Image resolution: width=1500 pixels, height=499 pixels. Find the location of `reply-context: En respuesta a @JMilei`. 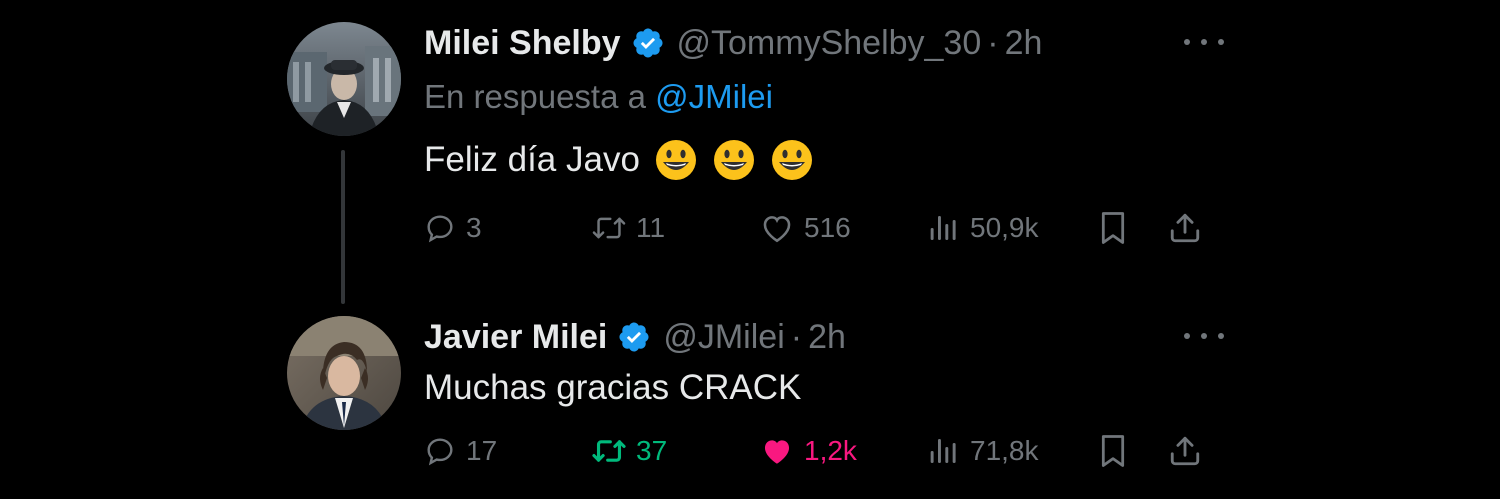

reply-context: En respuesta a @JMilei is located at coordinates (824, 97).